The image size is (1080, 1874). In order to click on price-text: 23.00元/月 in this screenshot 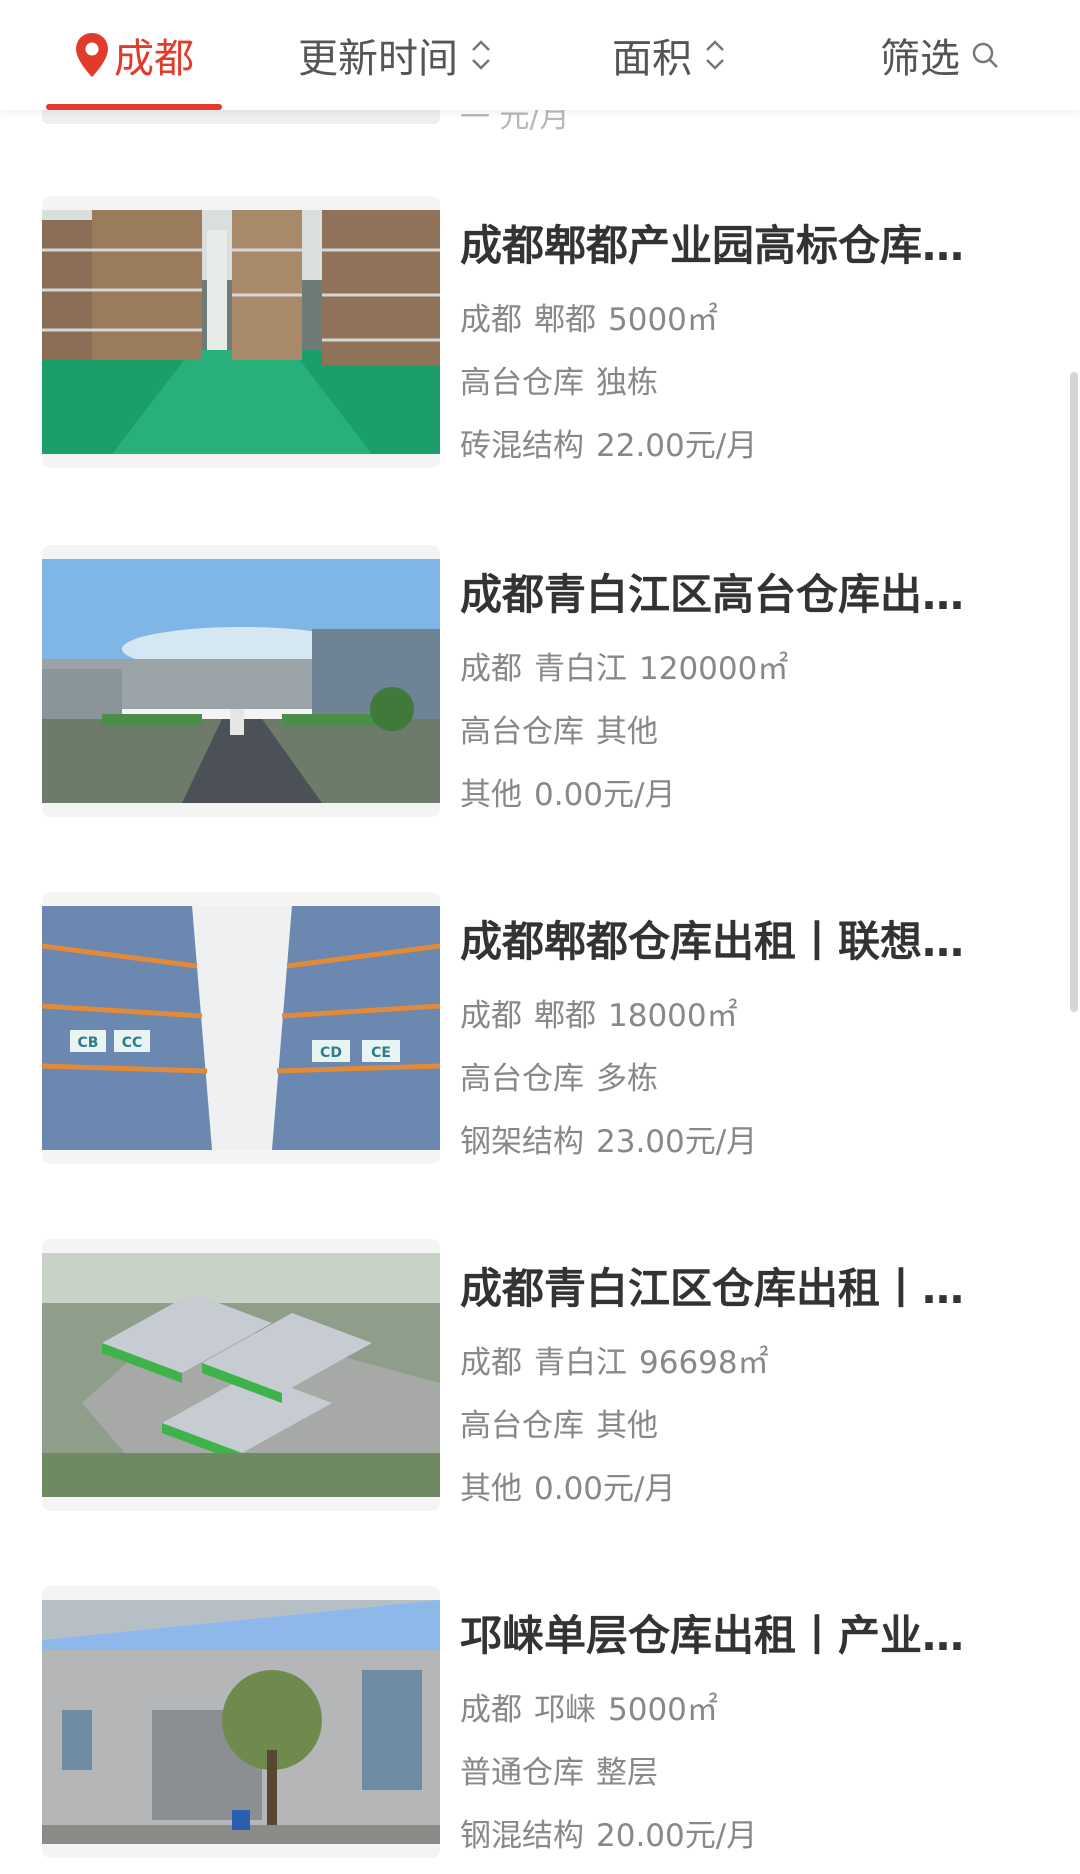, I will do `click(677, 1142)`.